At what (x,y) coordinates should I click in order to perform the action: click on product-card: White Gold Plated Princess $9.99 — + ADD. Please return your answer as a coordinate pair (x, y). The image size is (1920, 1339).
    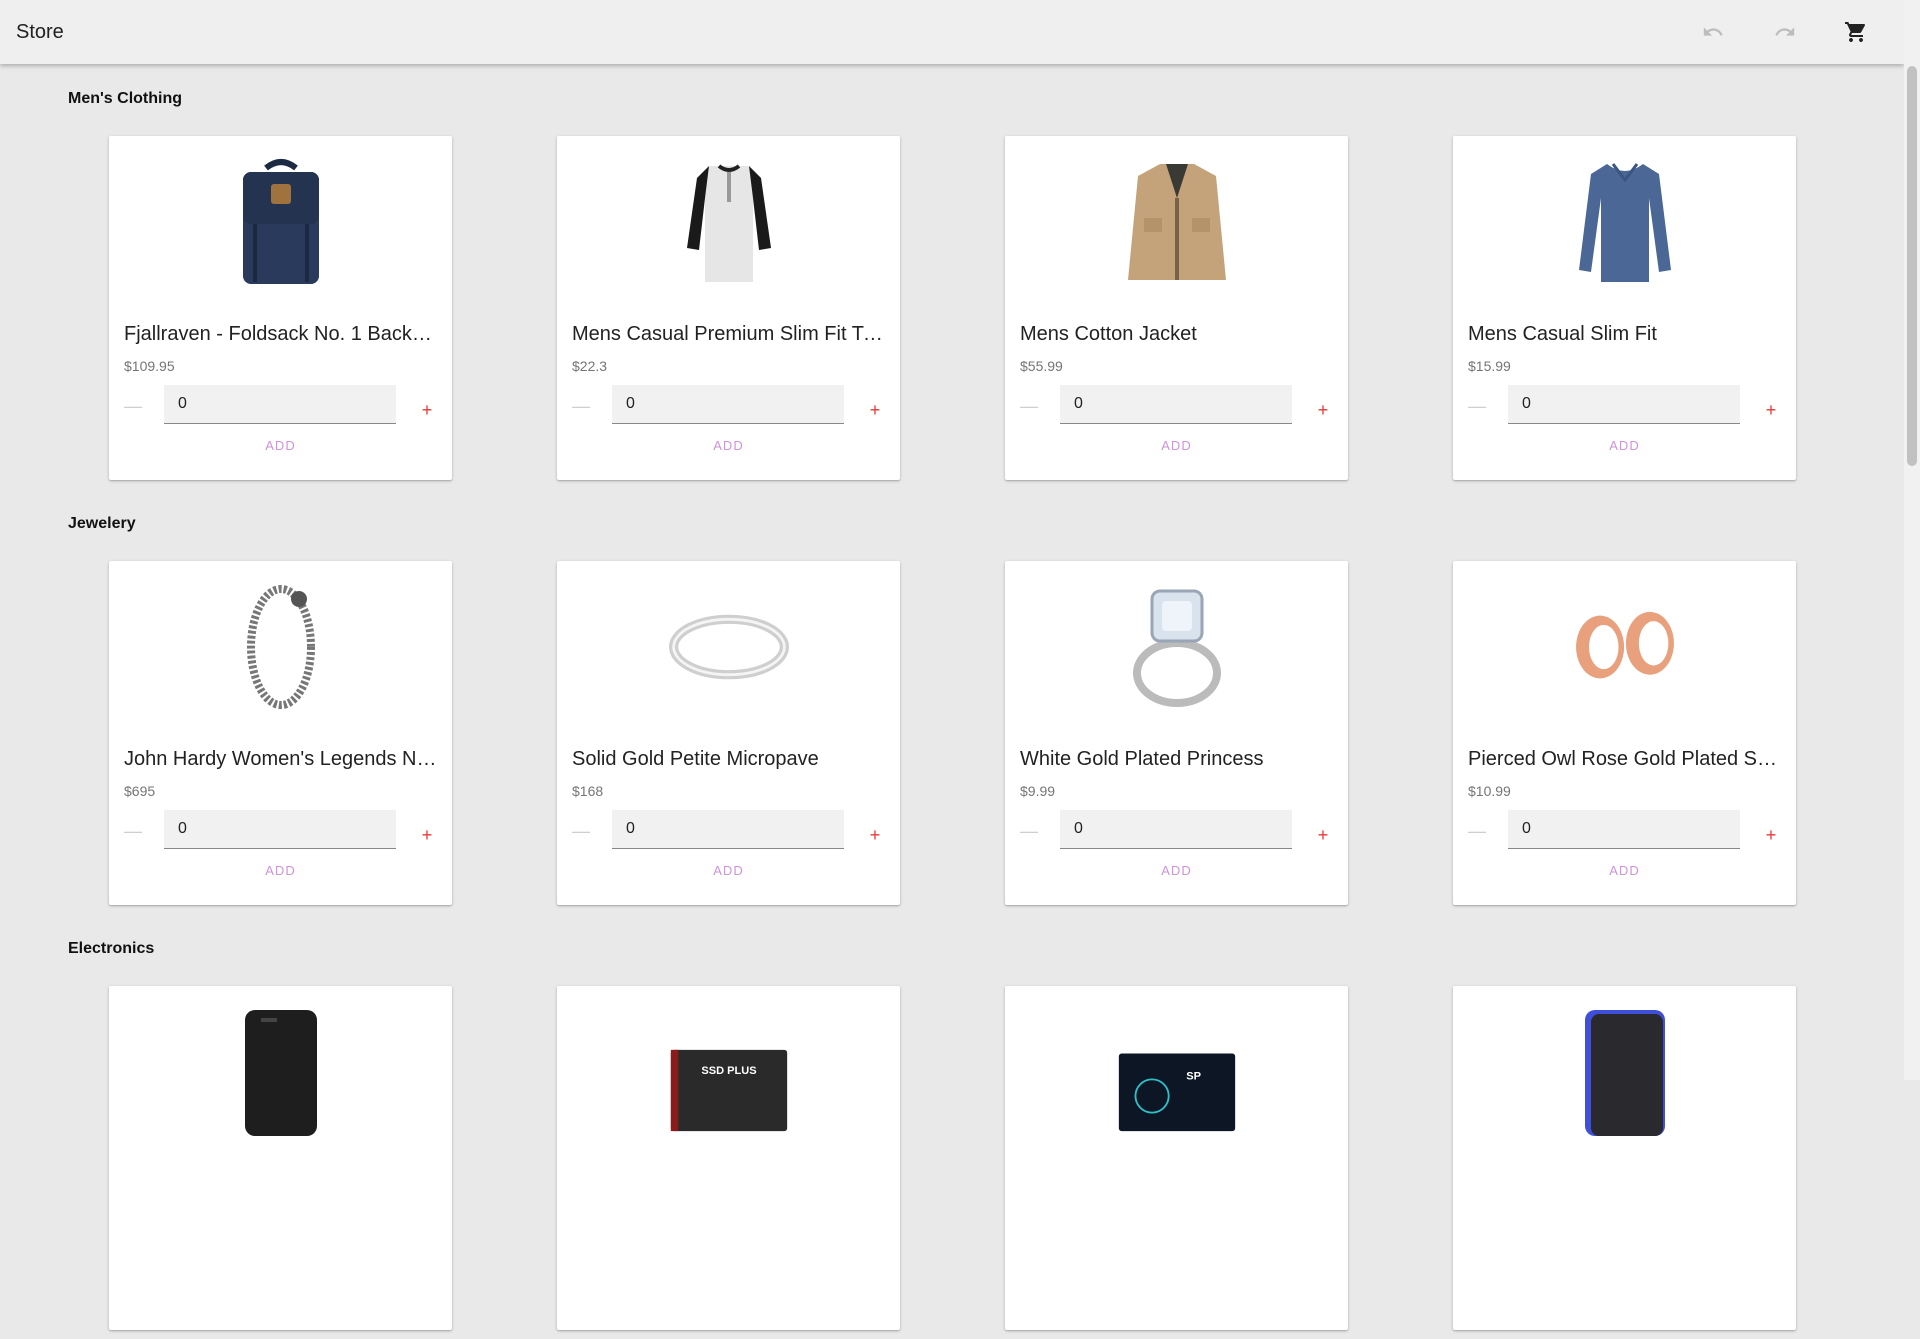
    Looking at the image, I should click on (1176, 733).